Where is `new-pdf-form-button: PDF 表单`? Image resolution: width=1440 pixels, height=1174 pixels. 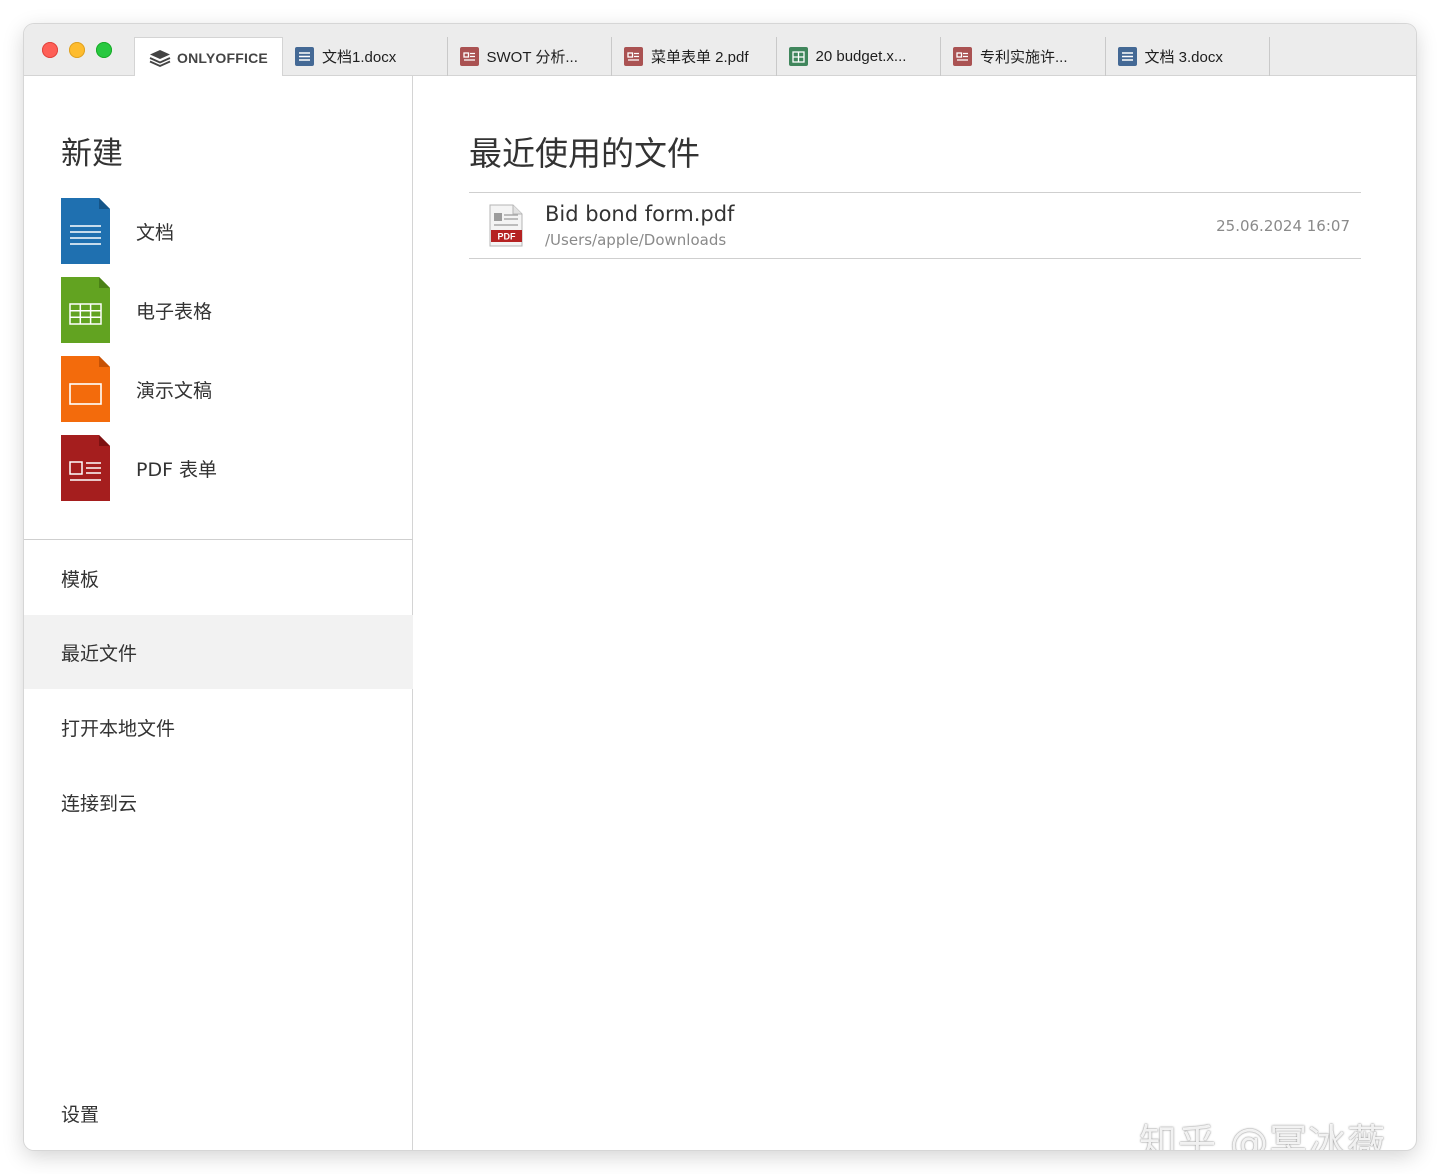 new-pdf-form-button: PDF 表单 is located at coordinates (221, 468).